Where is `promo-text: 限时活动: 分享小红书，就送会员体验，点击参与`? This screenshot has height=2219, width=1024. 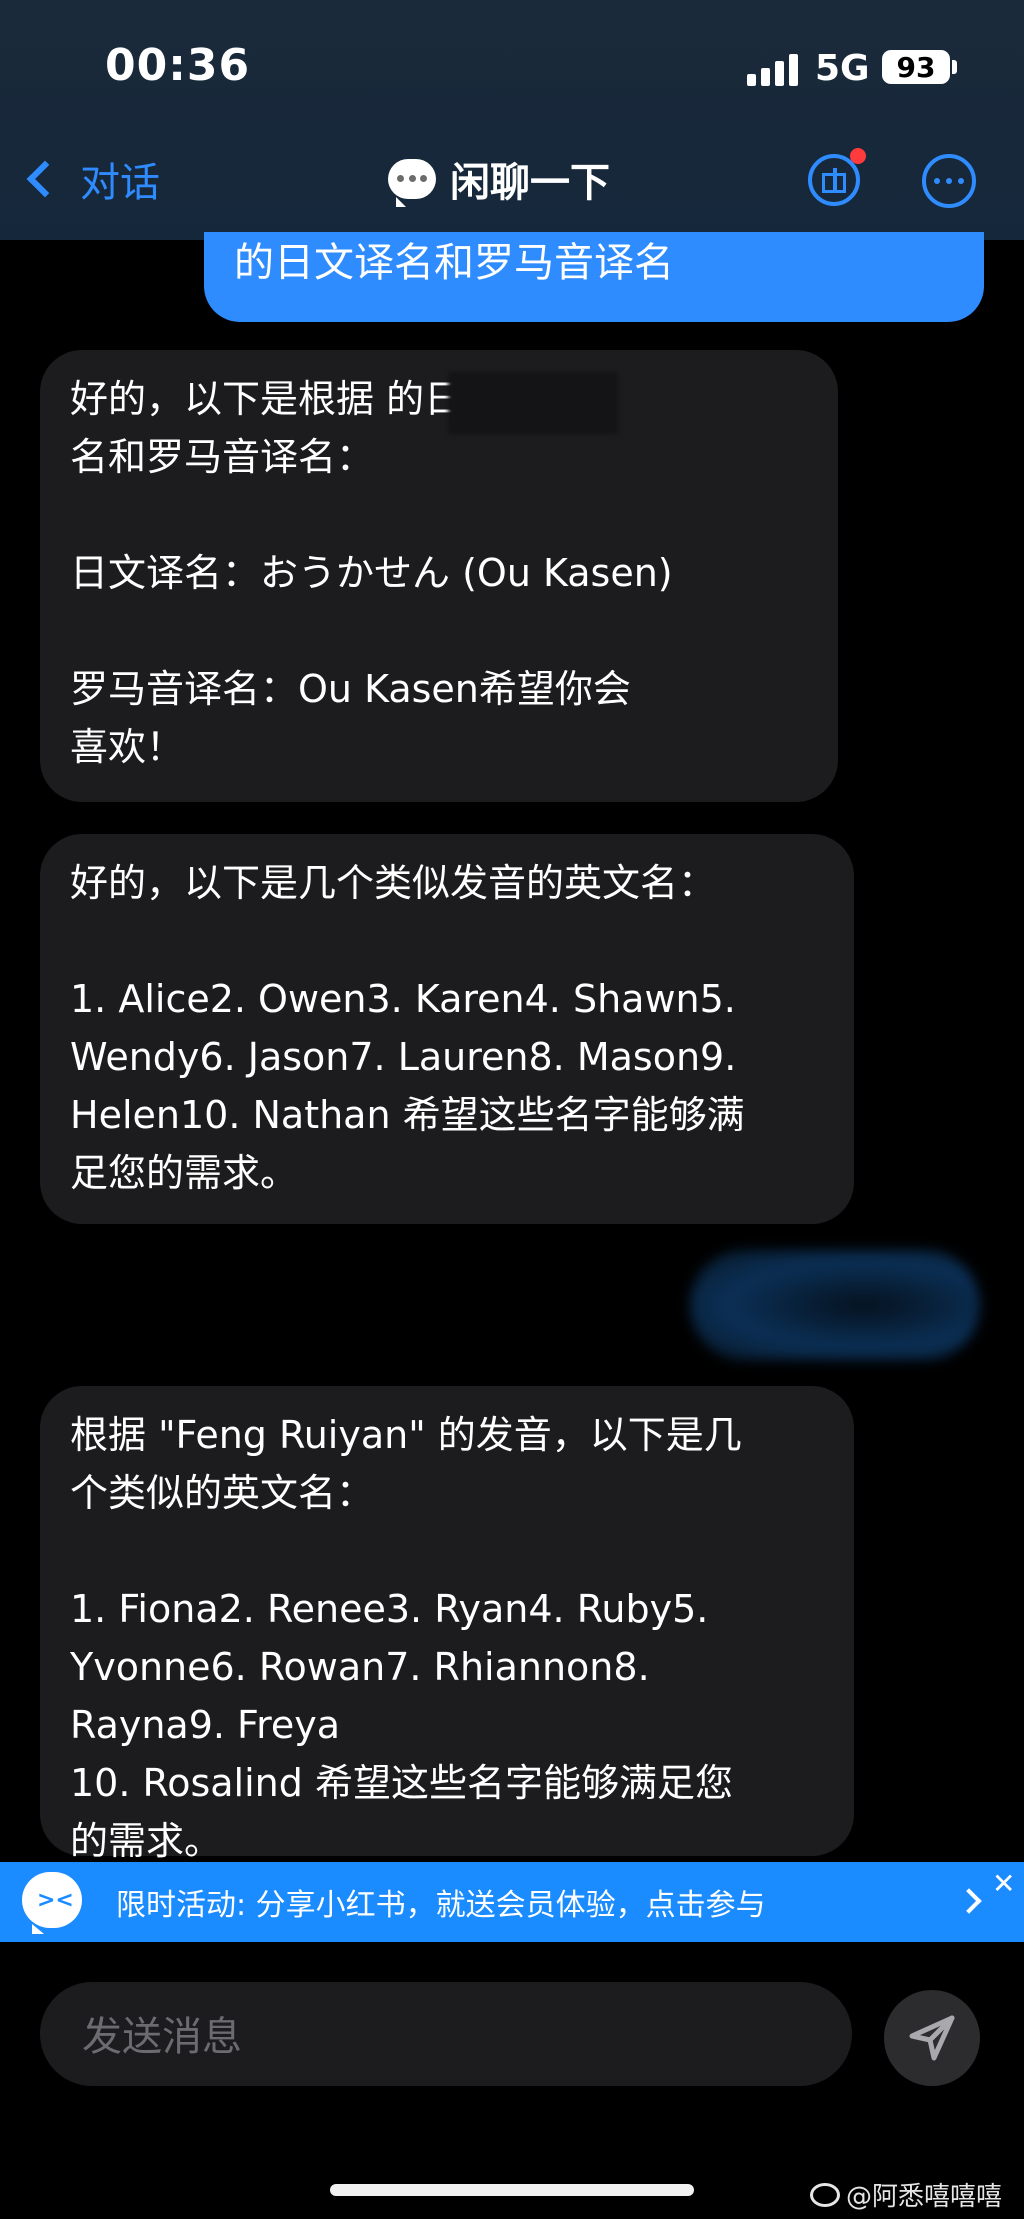
promo-text: 限时活动: 分享小红书，就送会员体验，点击参与 is located at coordinates (441, 1905).